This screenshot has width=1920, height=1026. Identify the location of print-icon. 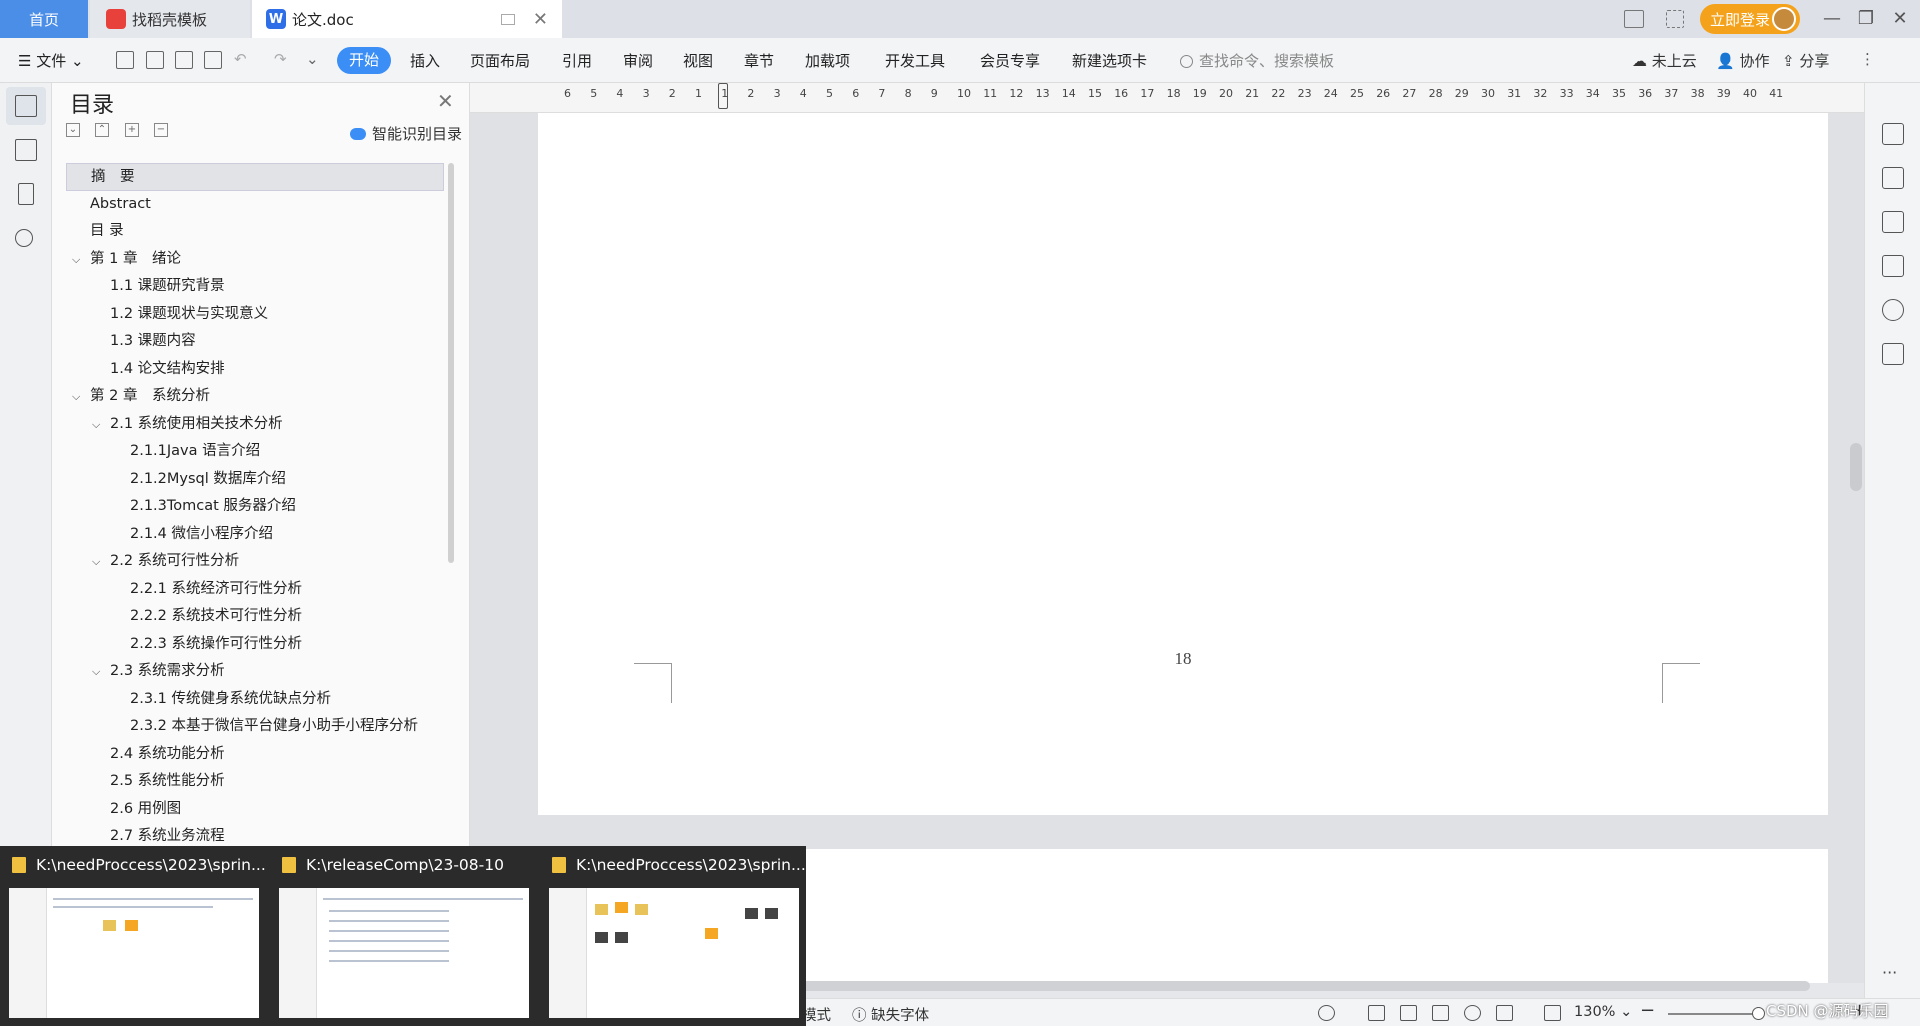
(184, 60).